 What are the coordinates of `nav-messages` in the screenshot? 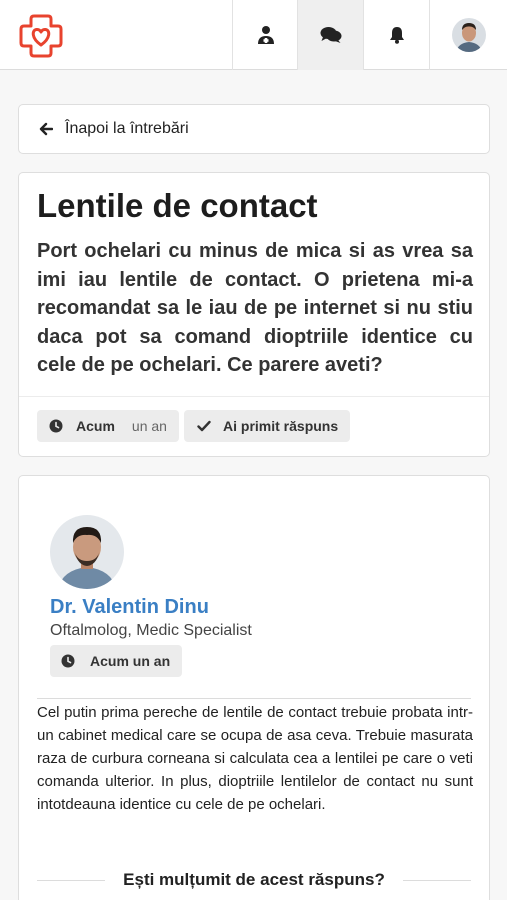 It's located at (330, 35).